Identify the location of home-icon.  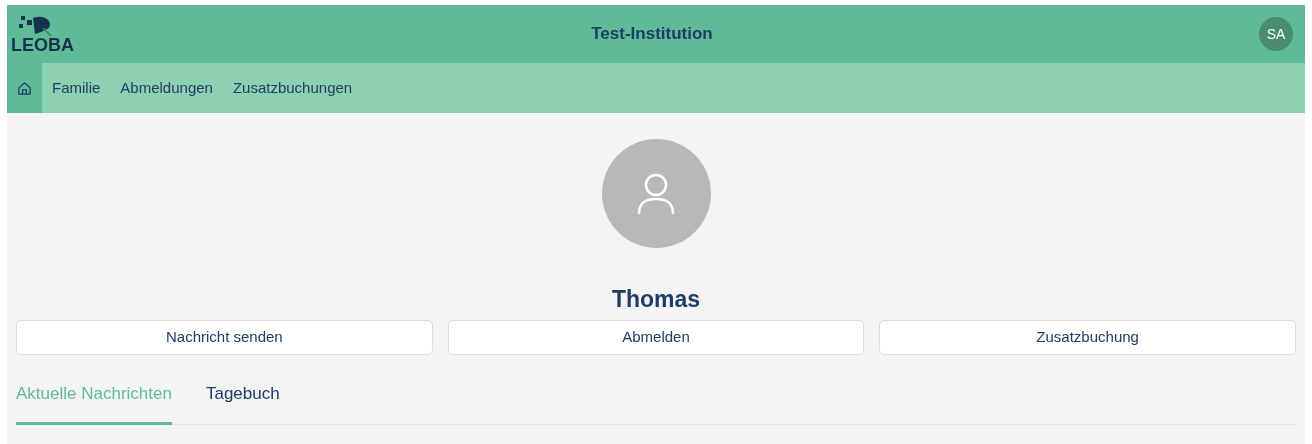
(24, 88).